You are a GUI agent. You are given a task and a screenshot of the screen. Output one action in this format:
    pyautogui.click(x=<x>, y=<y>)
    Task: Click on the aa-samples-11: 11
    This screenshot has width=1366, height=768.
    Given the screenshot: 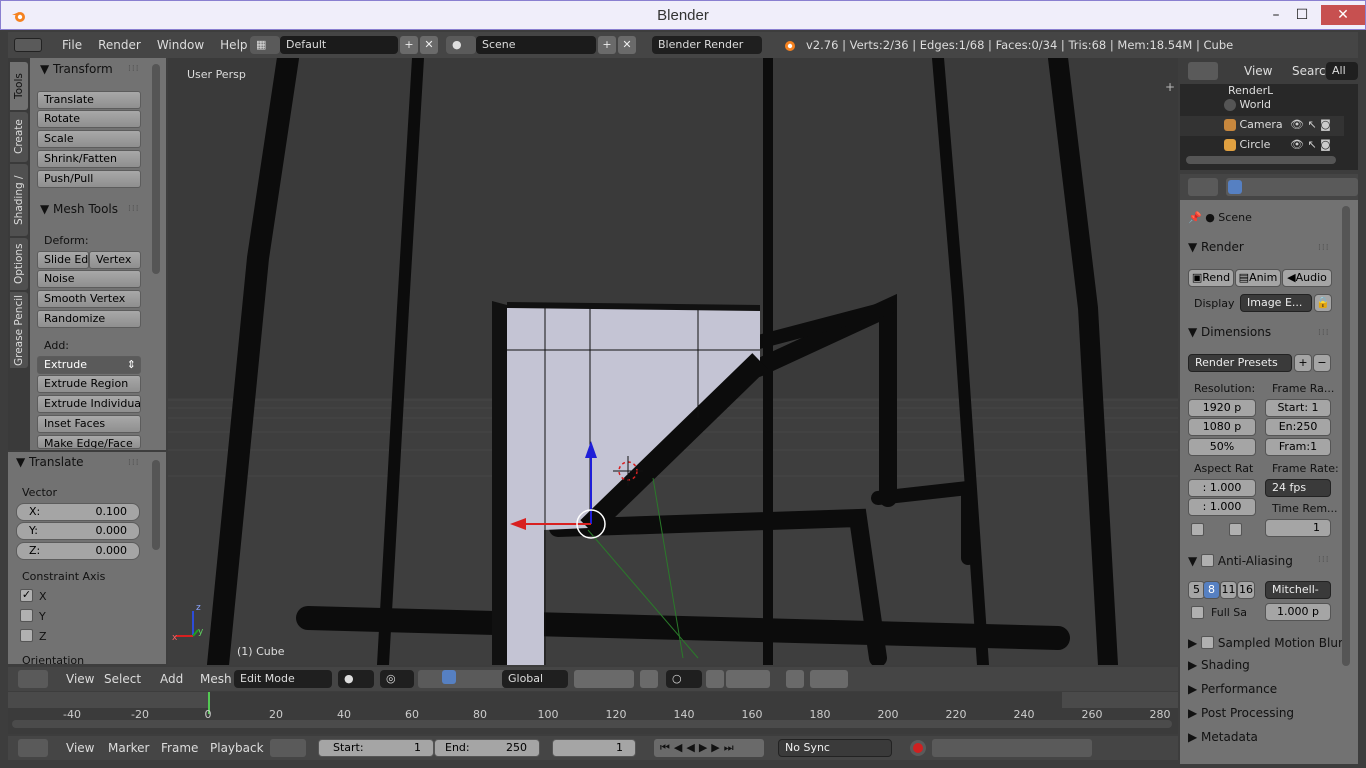 What is the action you would take?
    pyautogui.click(x=1228, y=590)
    